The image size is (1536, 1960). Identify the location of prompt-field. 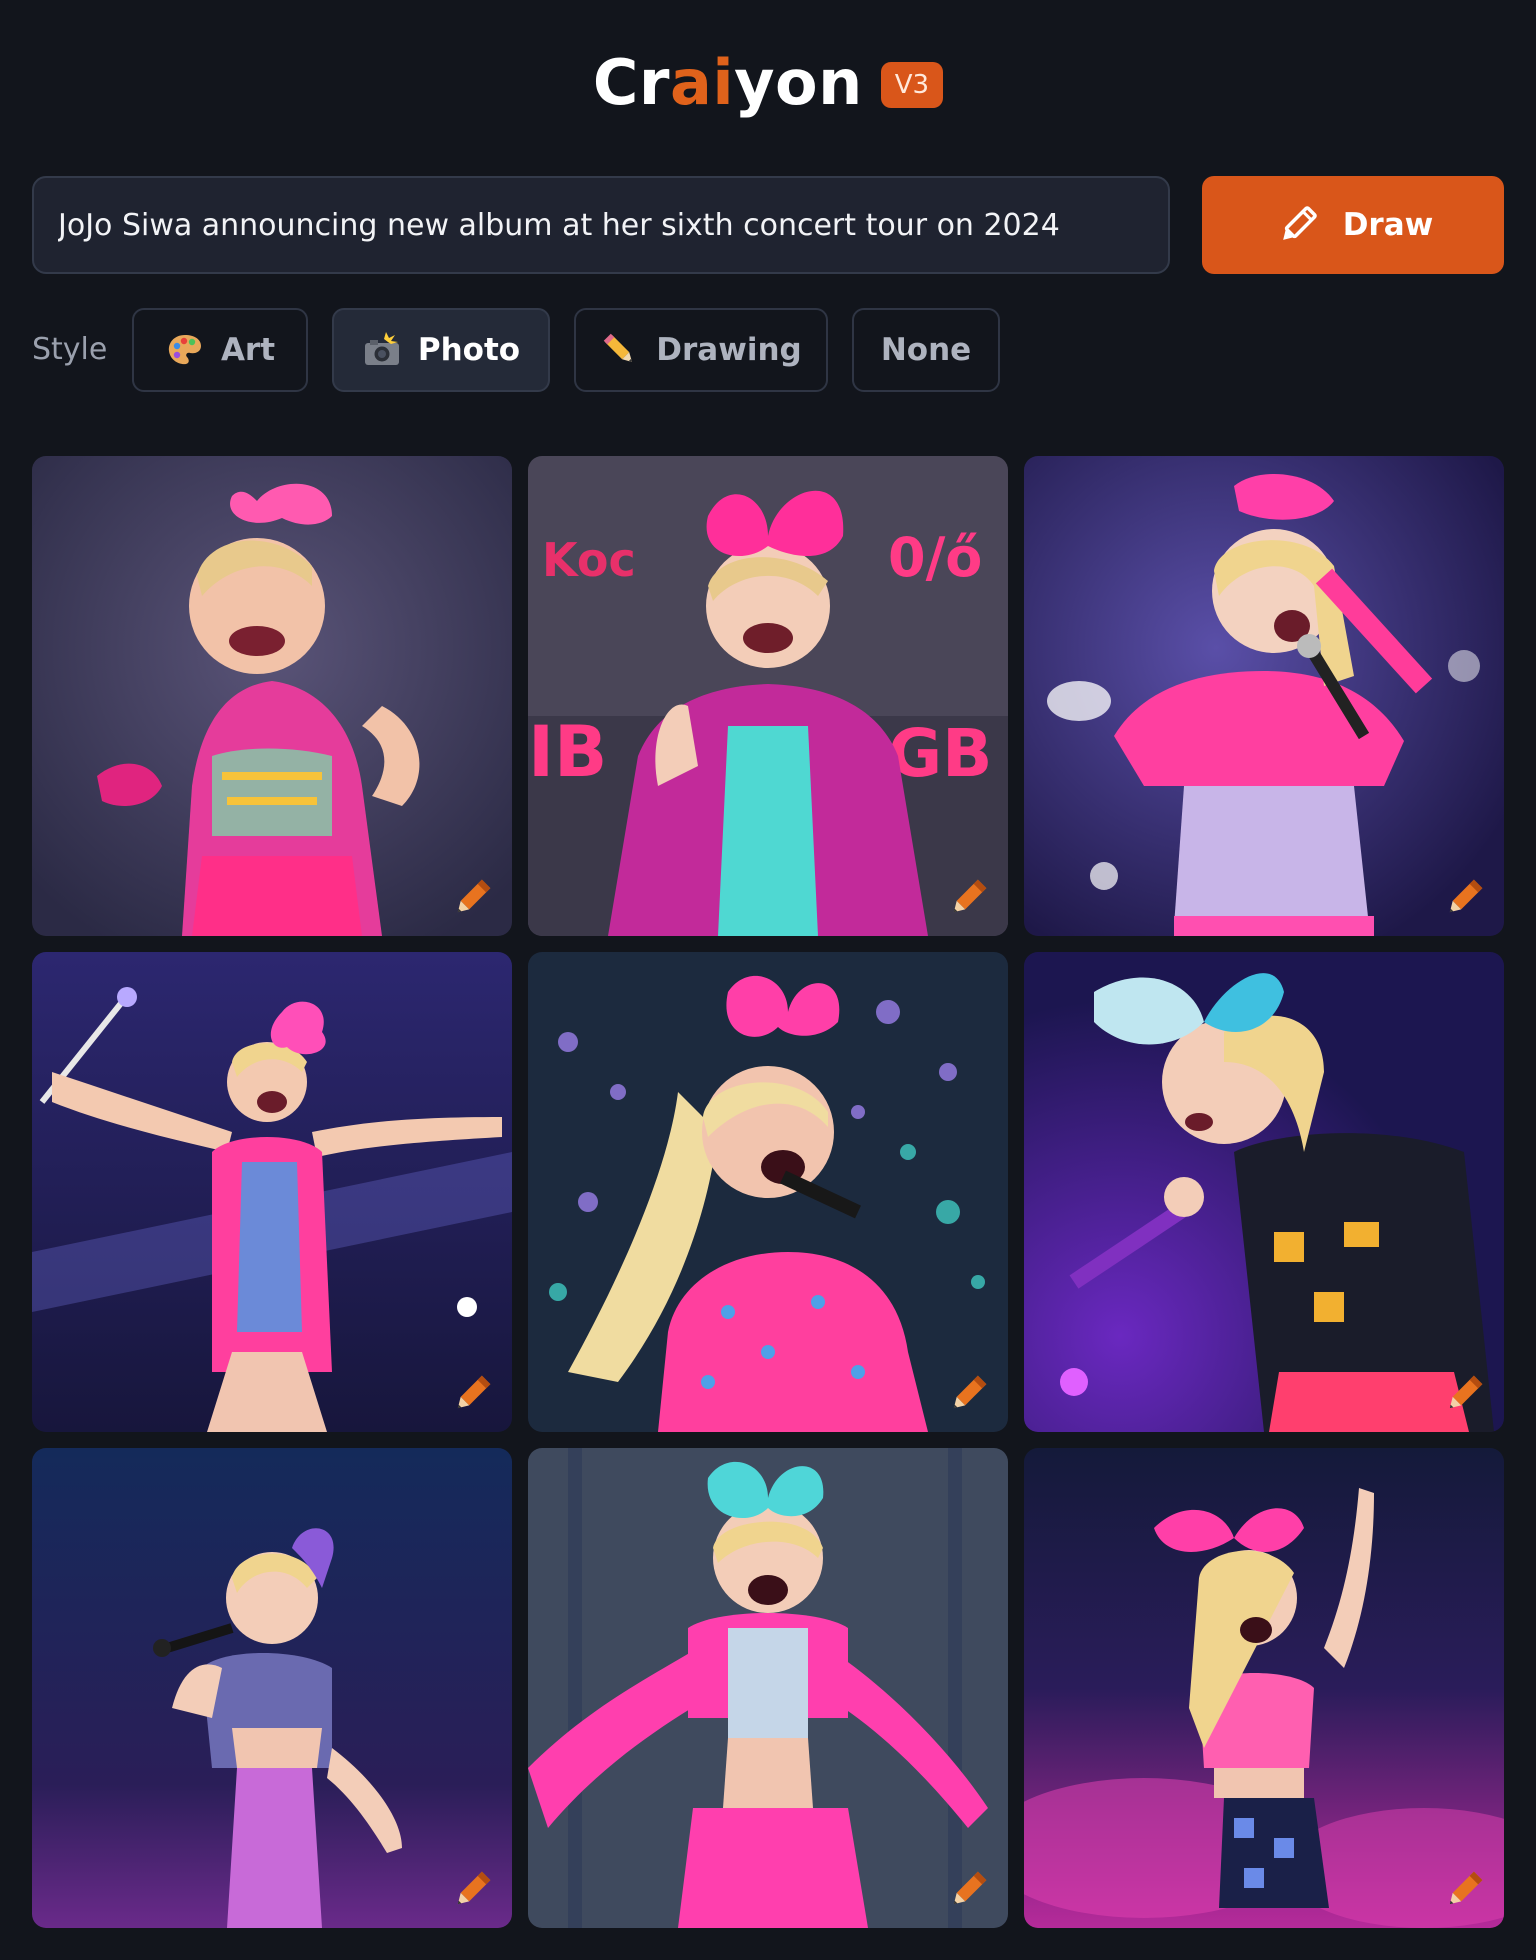
(601, 225).